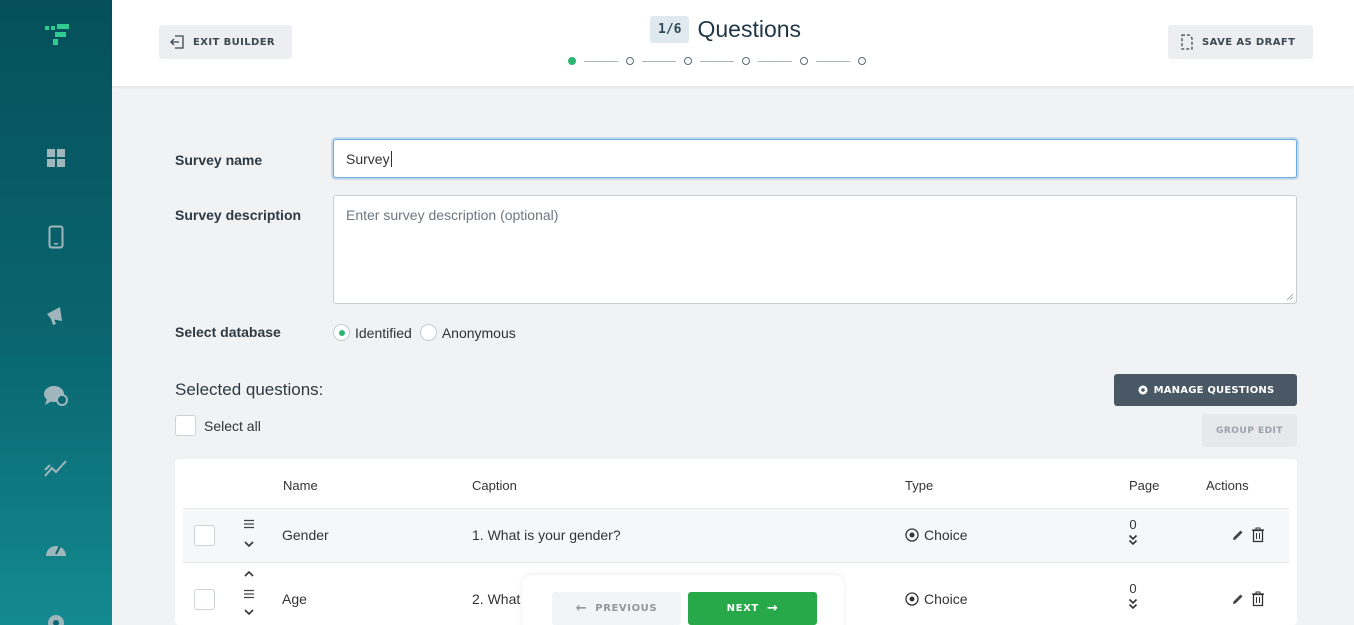  What do you see at coordinates (185, 425) in the screenshot?
I see `select-all-checkbox` at bounding box center [185, 425].